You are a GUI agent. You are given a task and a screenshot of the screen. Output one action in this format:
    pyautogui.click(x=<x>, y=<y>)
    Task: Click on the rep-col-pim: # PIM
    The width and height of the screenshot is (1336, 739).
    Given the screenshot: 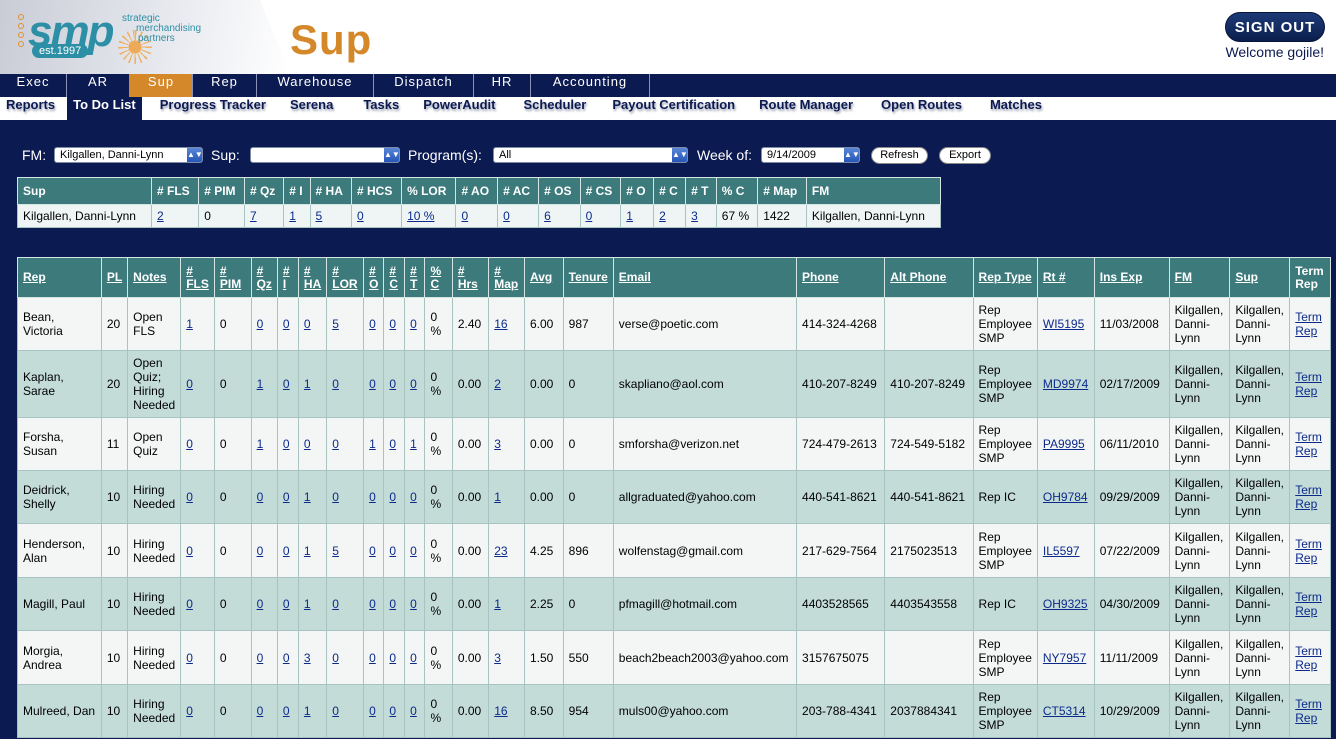 What is the action you would take?
    pyautogui.click(x=232, y=277)
    